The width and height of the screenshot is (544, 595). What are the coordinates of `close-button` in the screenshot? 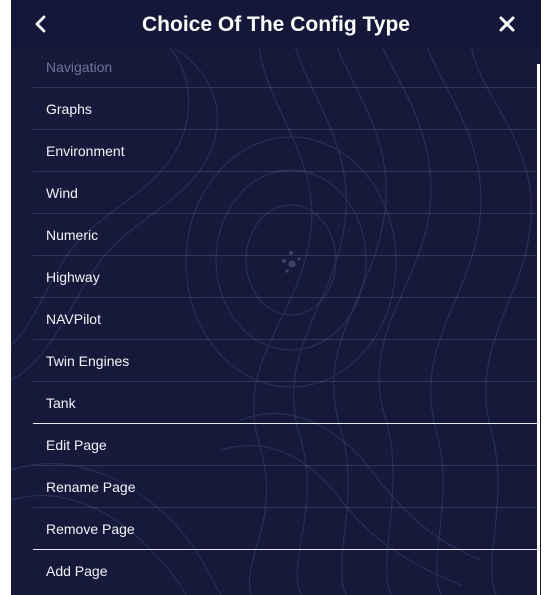 It's located at (507, 24).